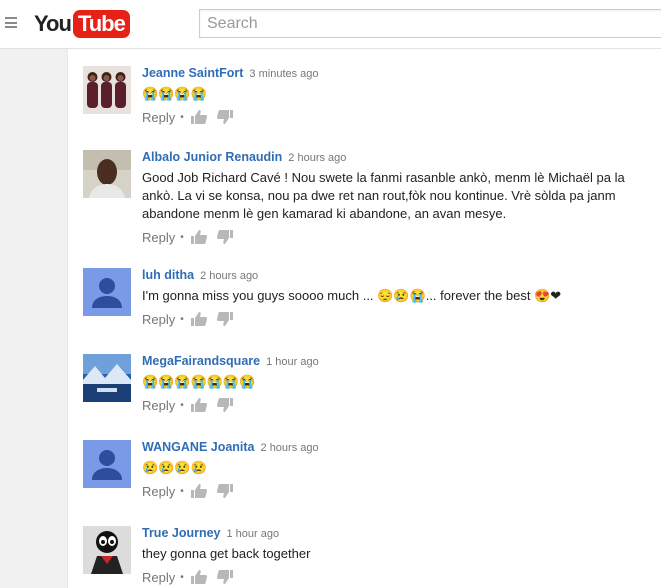  Describe the element at coordinates (198, 447) in the screenshot. I see `comment-author: WANGANE Joanita` at that location.